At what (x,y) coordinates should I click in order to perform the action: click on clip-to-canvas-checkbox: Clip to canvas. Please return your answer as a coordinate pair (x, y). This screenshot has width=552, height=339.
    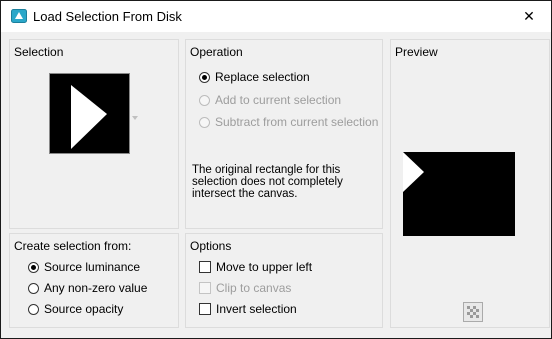
    Looking at the image, I should click on (245, 288).